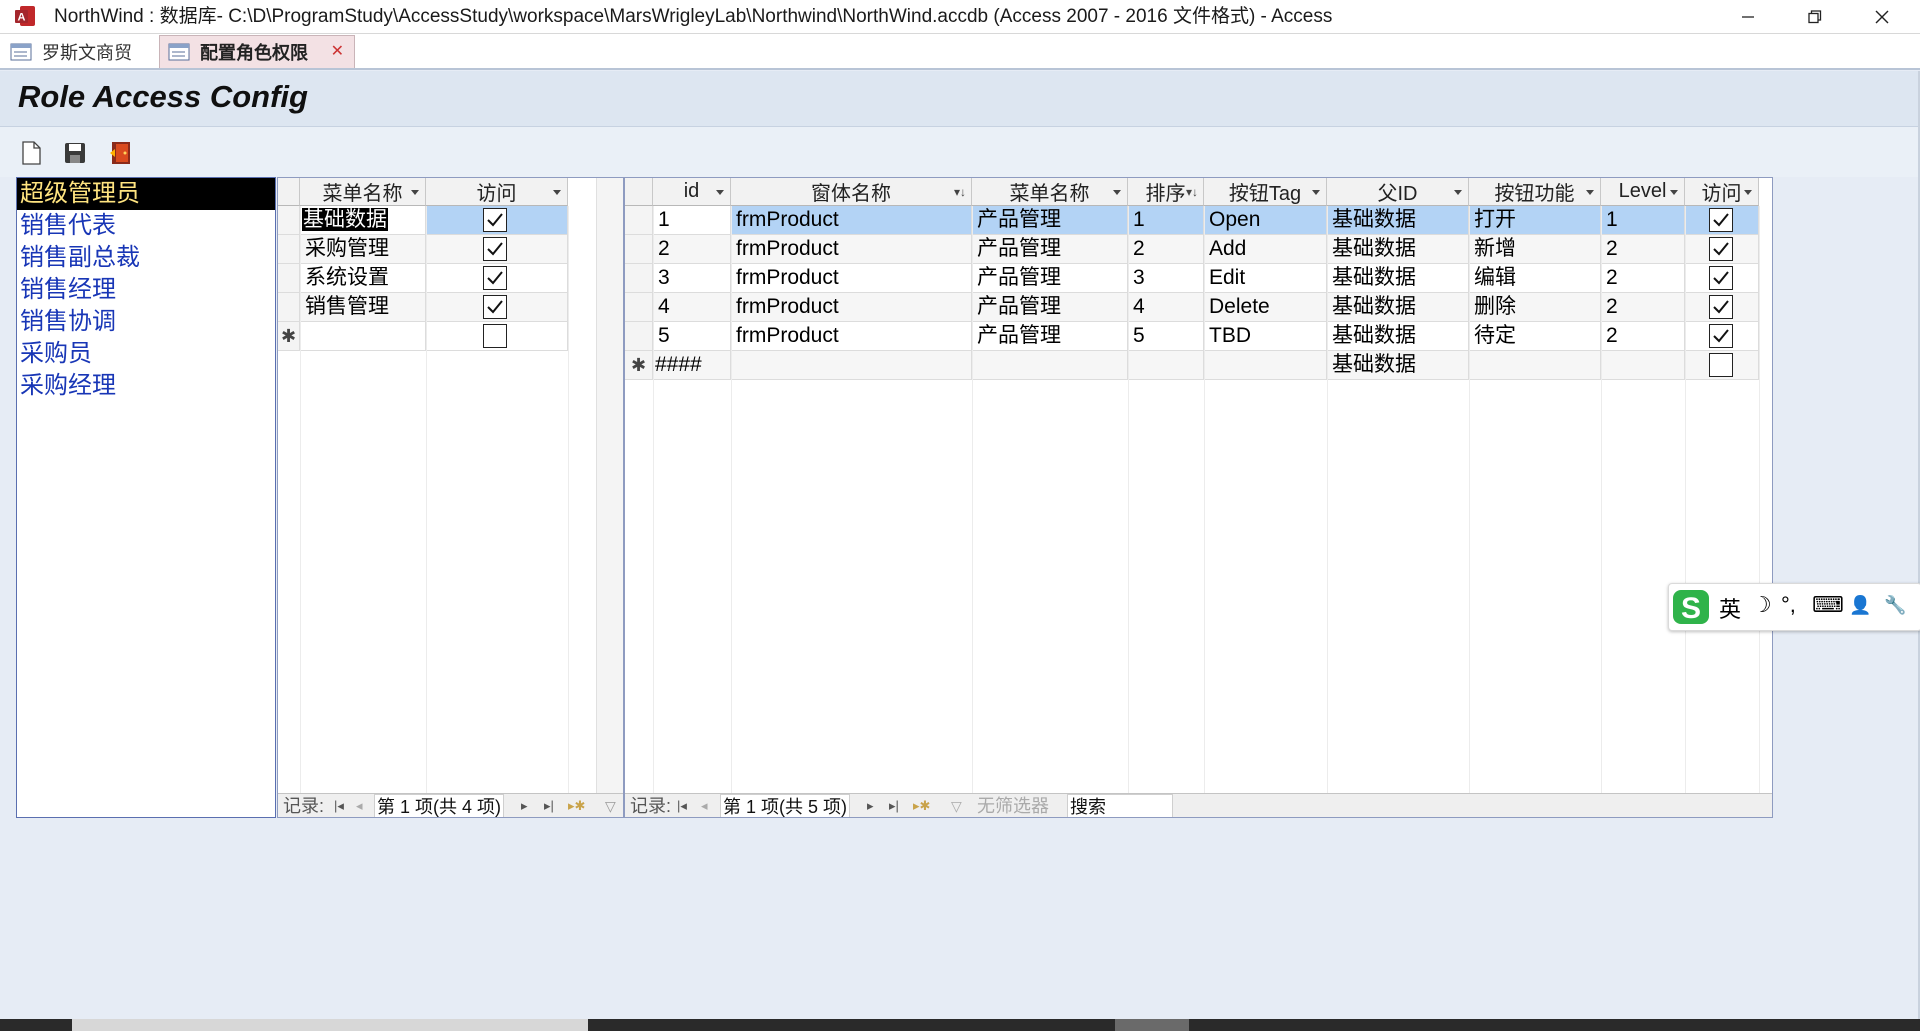  Describe the element at coordinates (1860, 605) in the screenshot. I see `user-icon: 👤` at that location.